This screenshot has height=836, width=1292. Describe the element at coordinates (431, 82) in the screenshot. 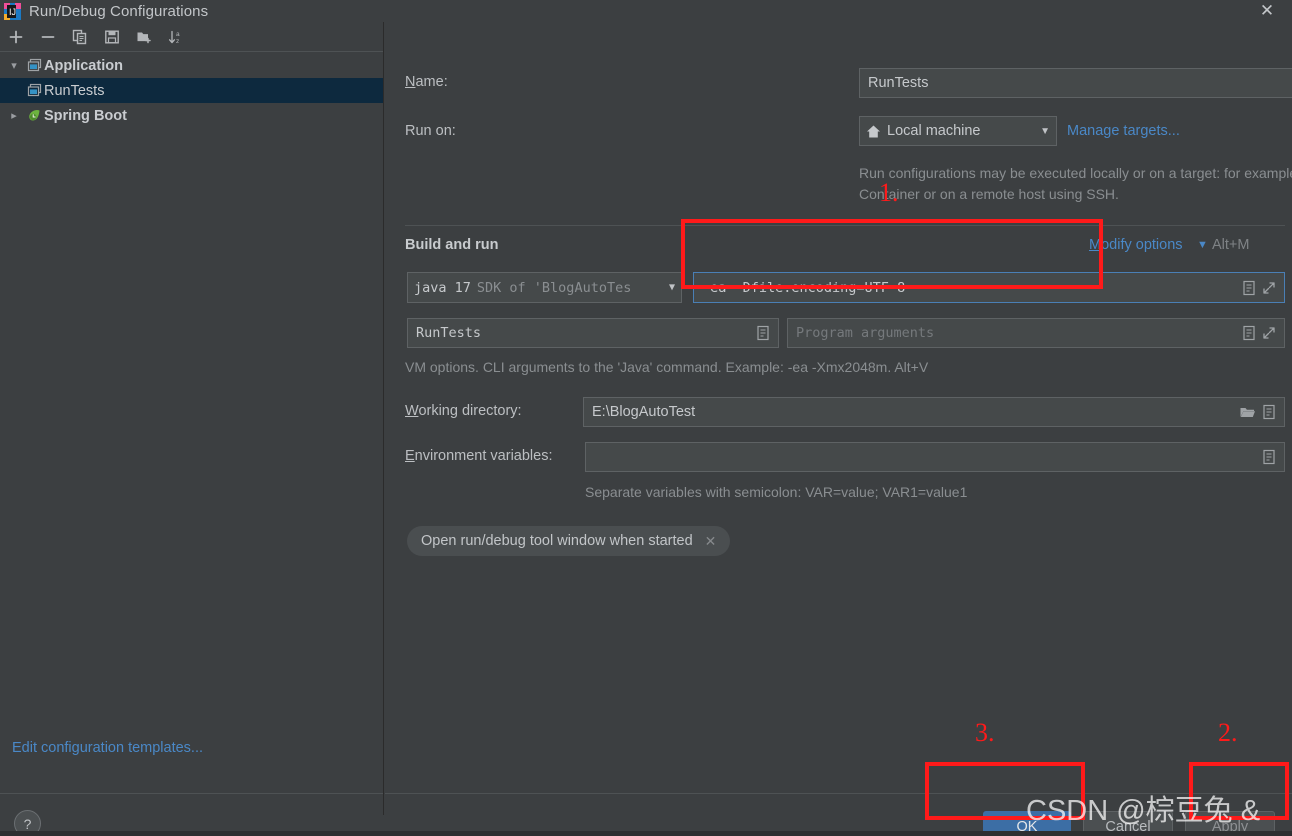

I see `name-label-rest: ame:` at that location.